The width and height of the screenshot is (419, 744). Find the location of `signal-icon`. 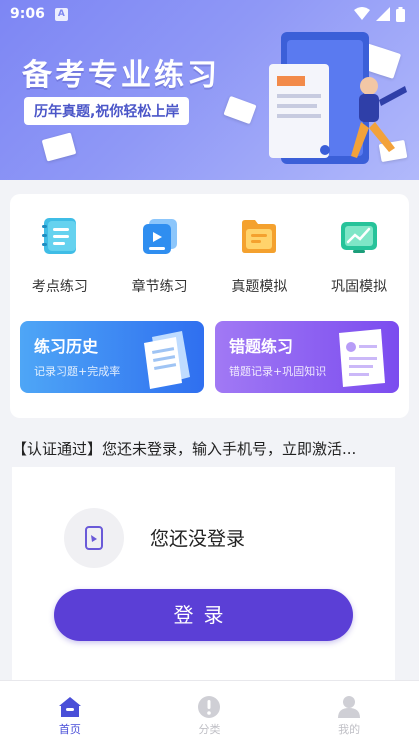

signal-icon is located at coordinates (383, 14).